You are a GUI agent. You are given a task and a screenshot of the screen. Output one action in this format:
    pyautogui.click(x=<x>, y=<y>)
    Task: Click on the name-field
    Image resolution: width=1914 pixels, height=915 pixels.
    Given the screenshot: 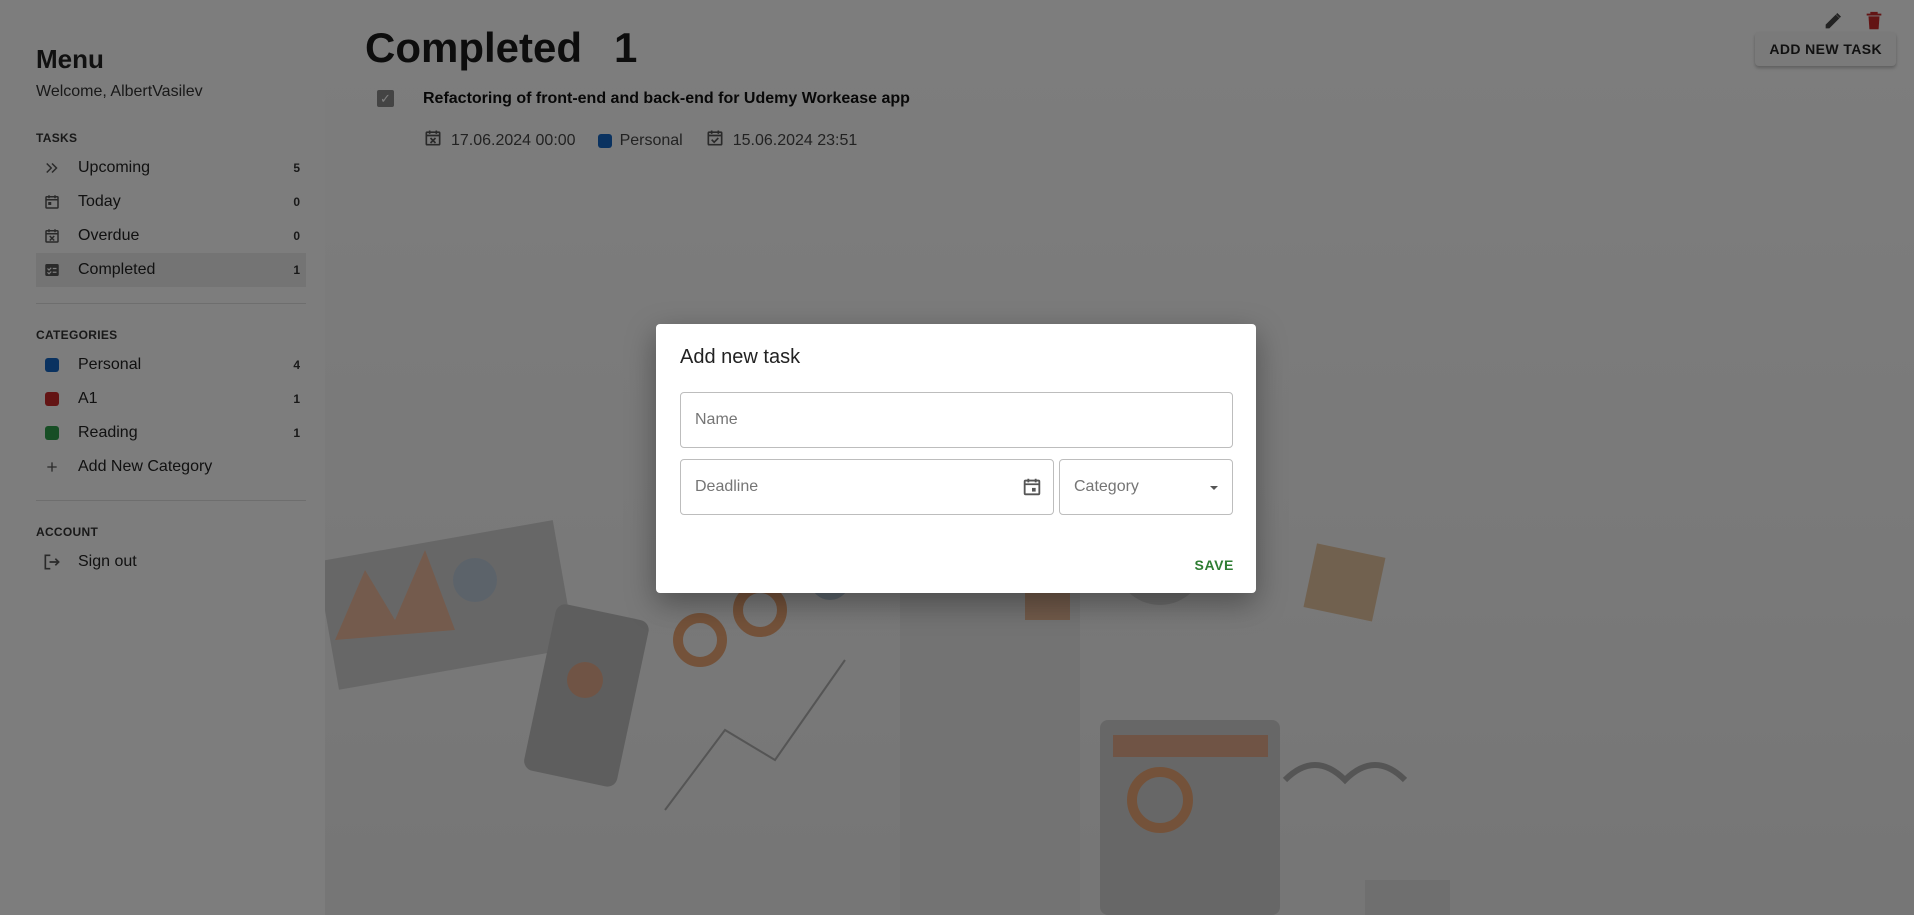 What is the action you would take?
    pyautogui.click(x=956, y=420)
    